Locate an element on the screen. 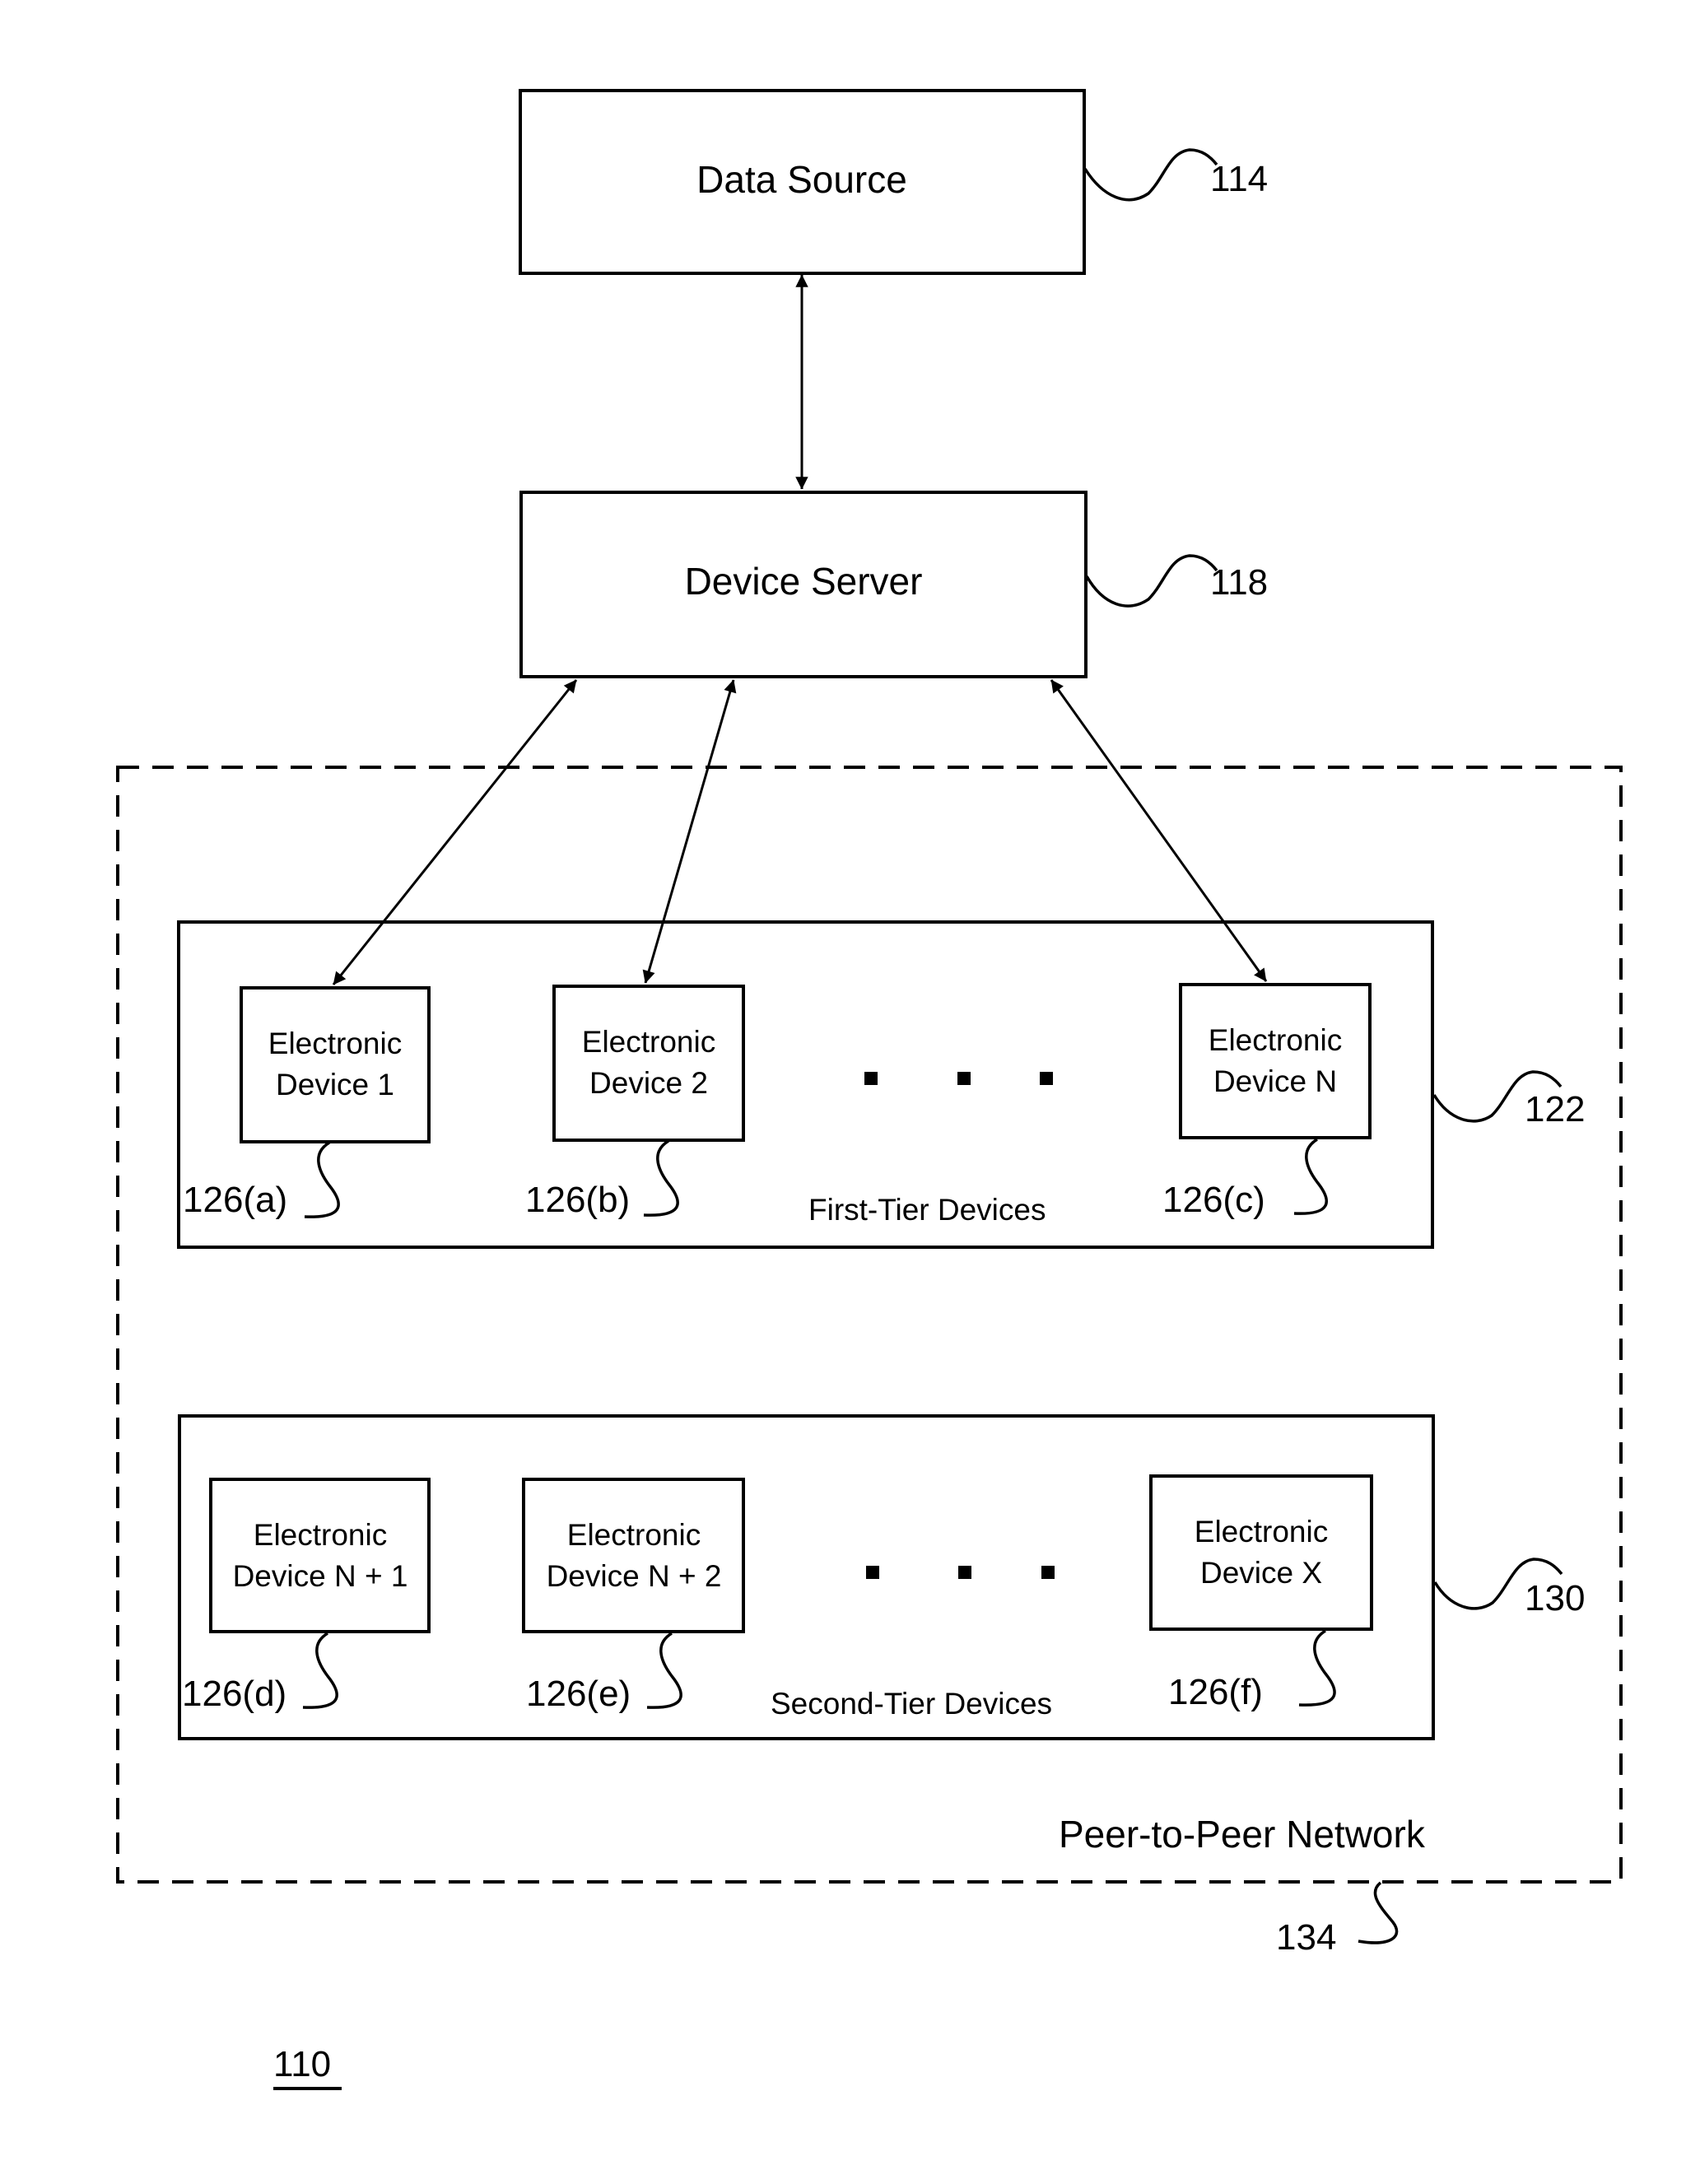  ref-label-114: 114 is located at coordinates (1239, 179).